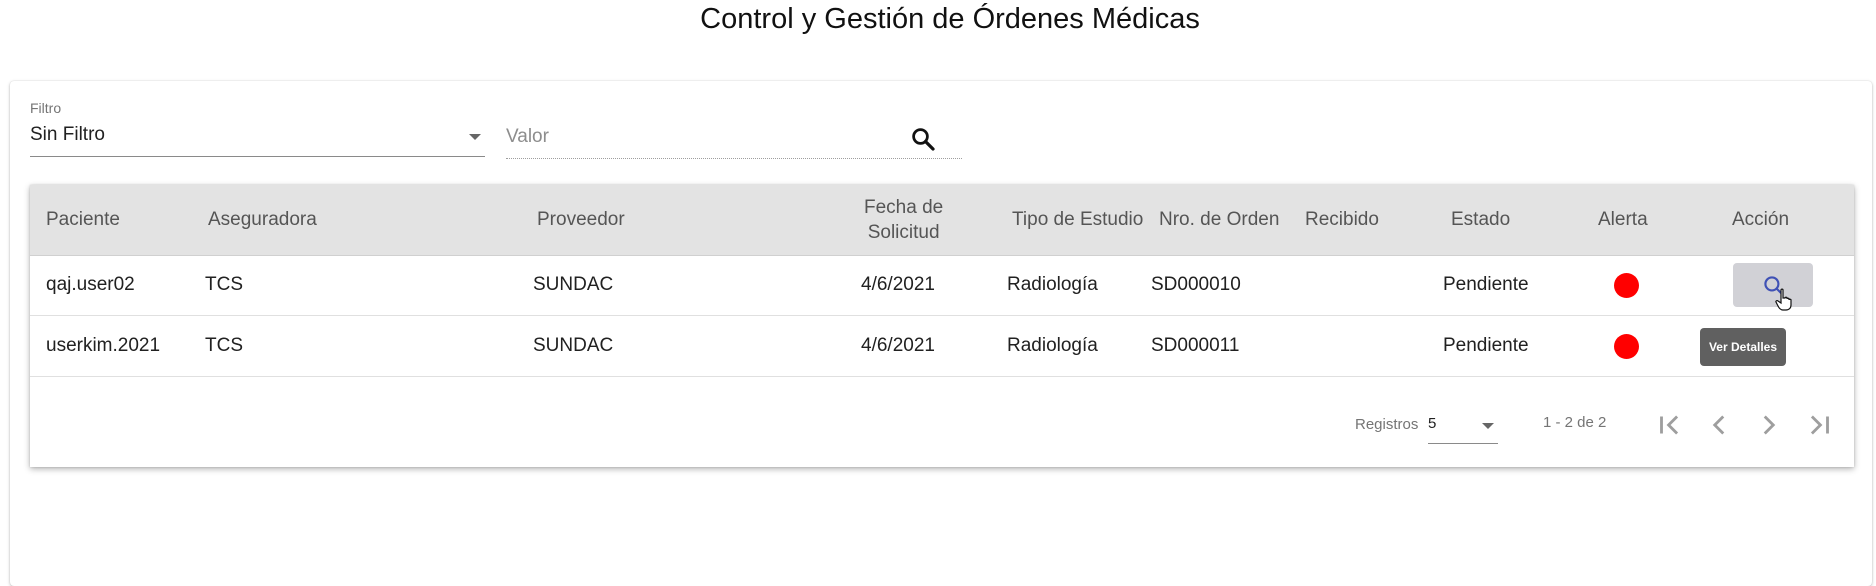 Image resolution: width=1876 pixels, height=586 pixels. What do you see at coordinates (1670, 425) in the screenshot?
I see `first-page-icon` at bounding box center [1670, 425].